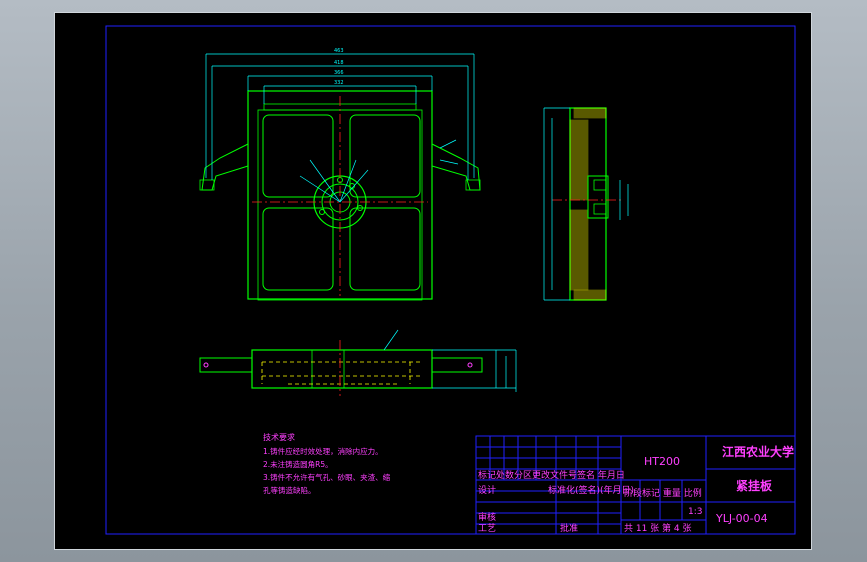  I want to click on side-view, so click(586, 204).